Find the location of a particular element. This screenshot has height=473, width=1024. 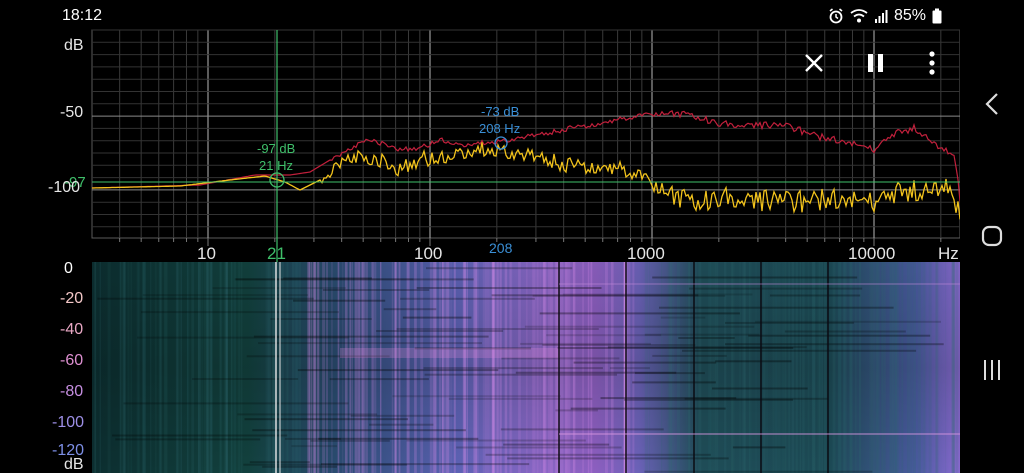

recents-icon is located at coordinates (992, 370).